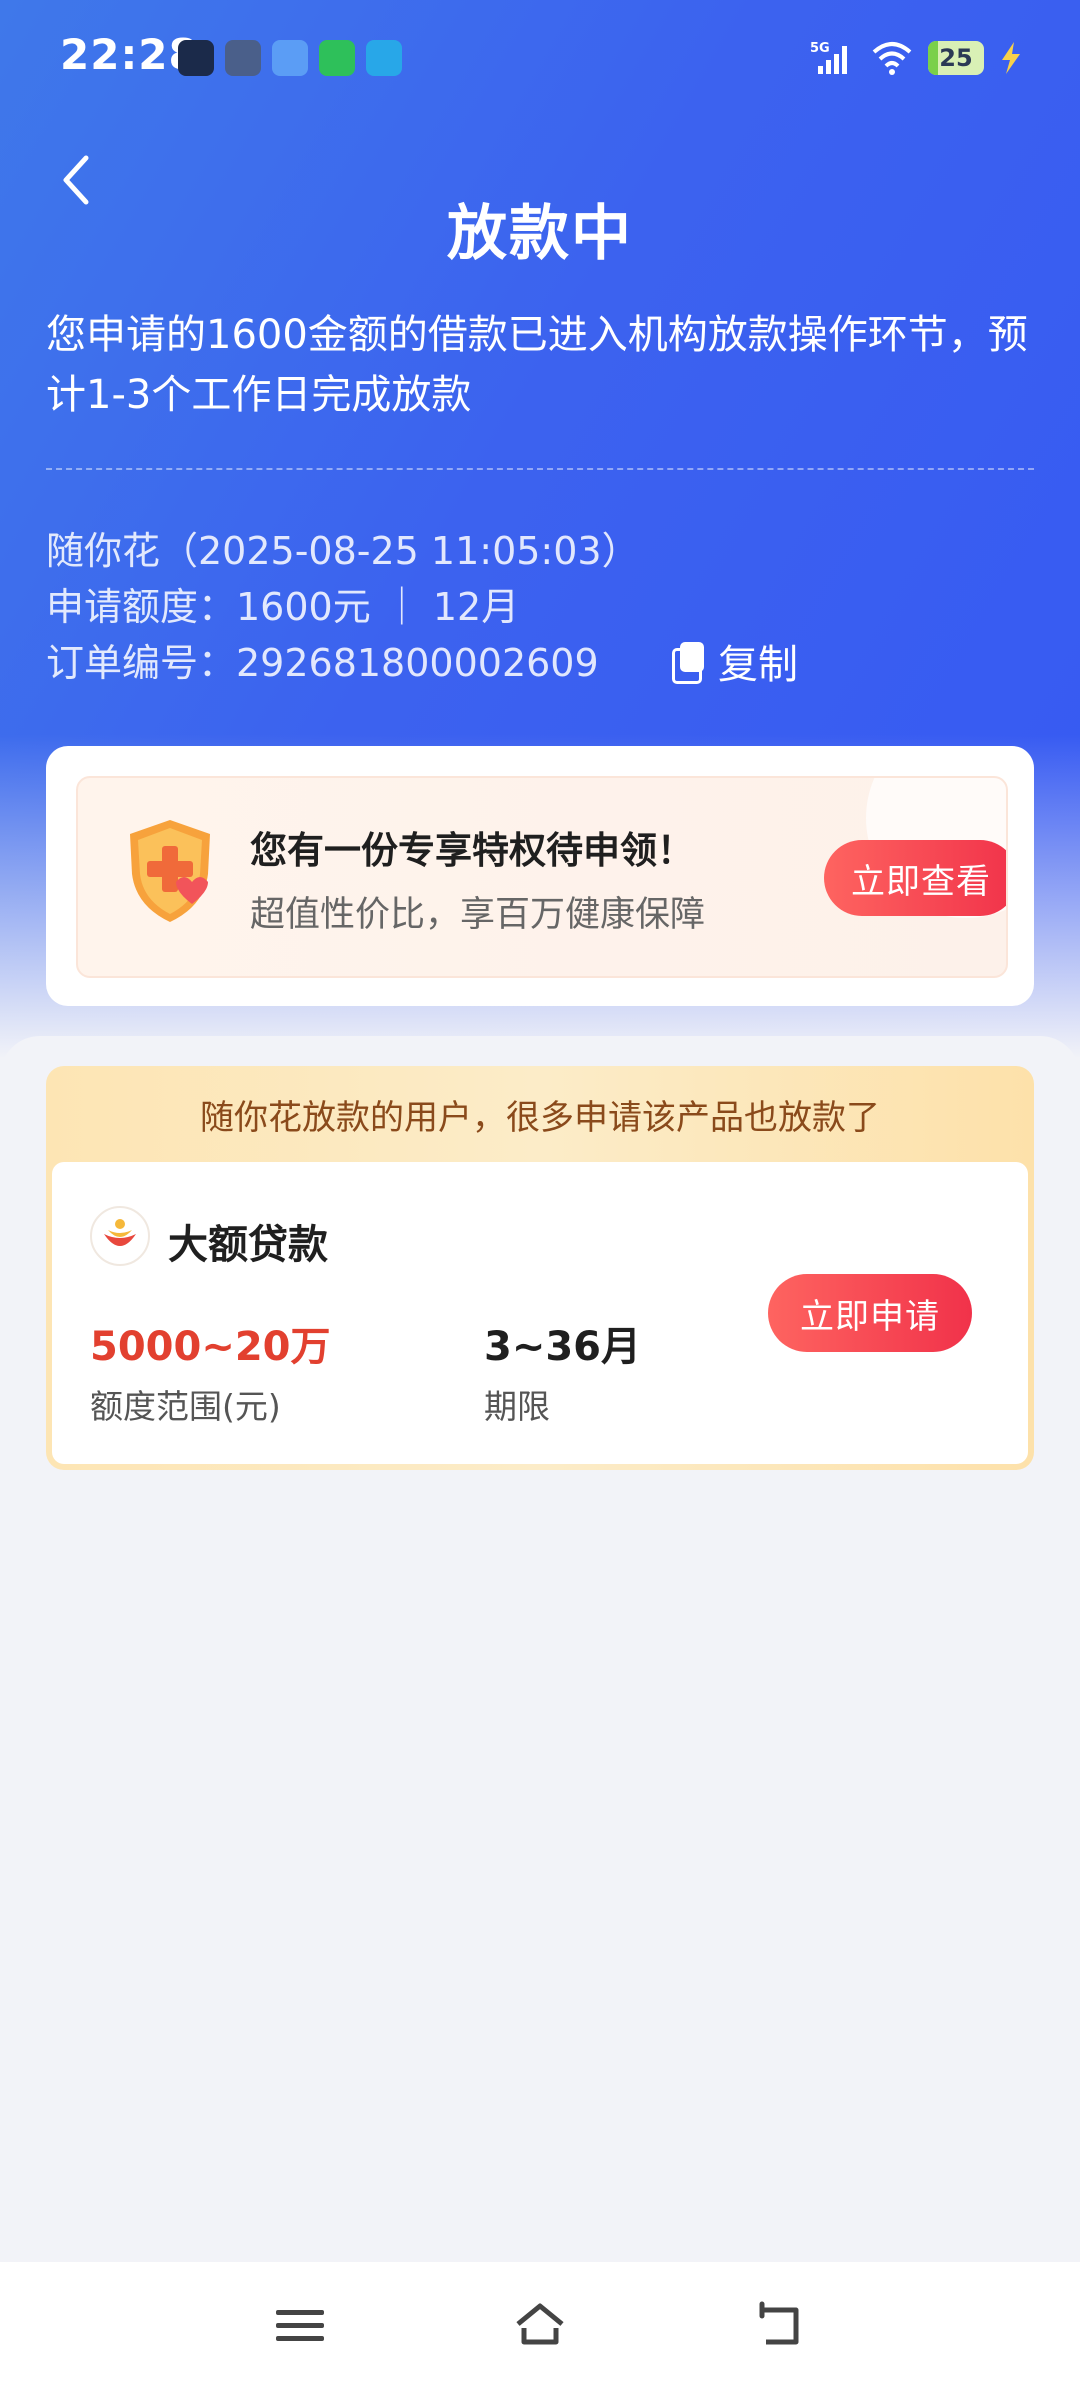 Image resolution: width=1080 pixels, height=2388 pixels. Describe the element at coordinates (870, 1313) in the screenshot. I see `apply-now-button: 立即申请` at that location.